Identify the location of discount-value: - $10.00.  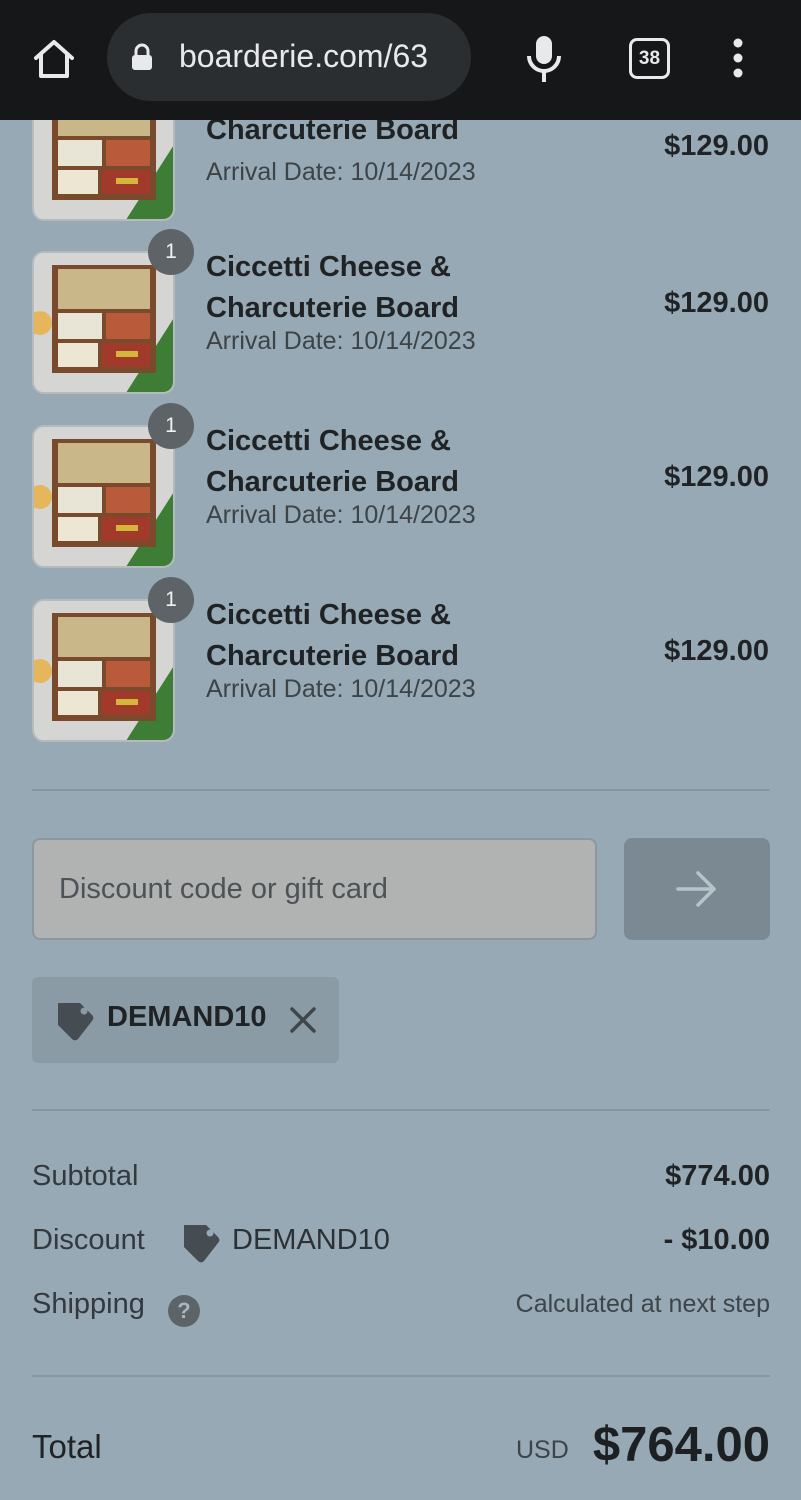
(716, 1240).